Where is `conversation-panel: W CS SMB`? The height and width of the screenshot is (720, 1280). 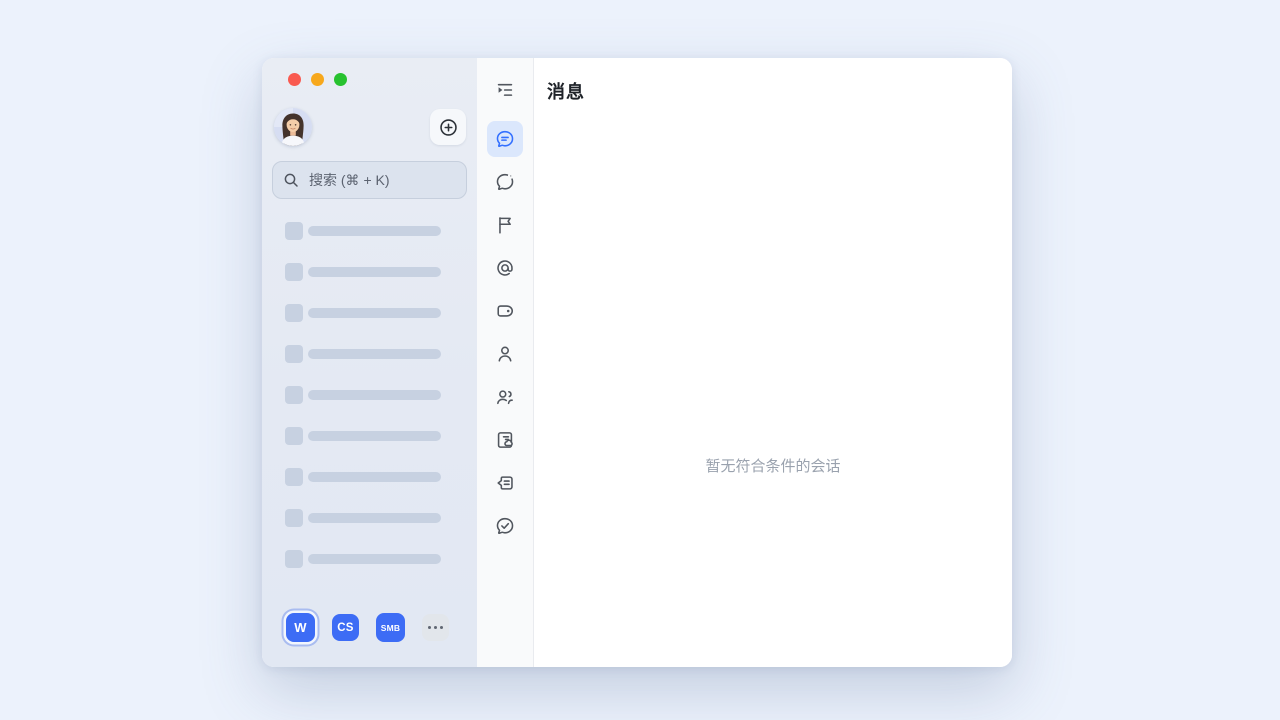 conversation-panel: W CS SMB is located at coordinates (369, 362).